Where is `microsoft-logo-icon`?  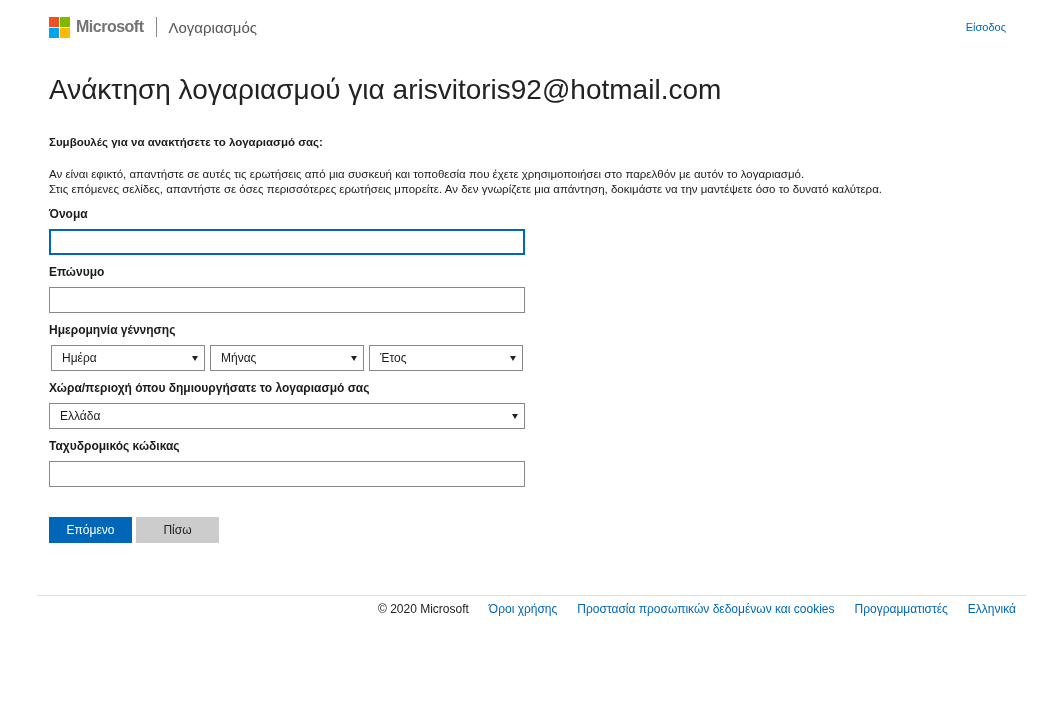
microsoft-logo-icon is located at coordinates (59, 27).